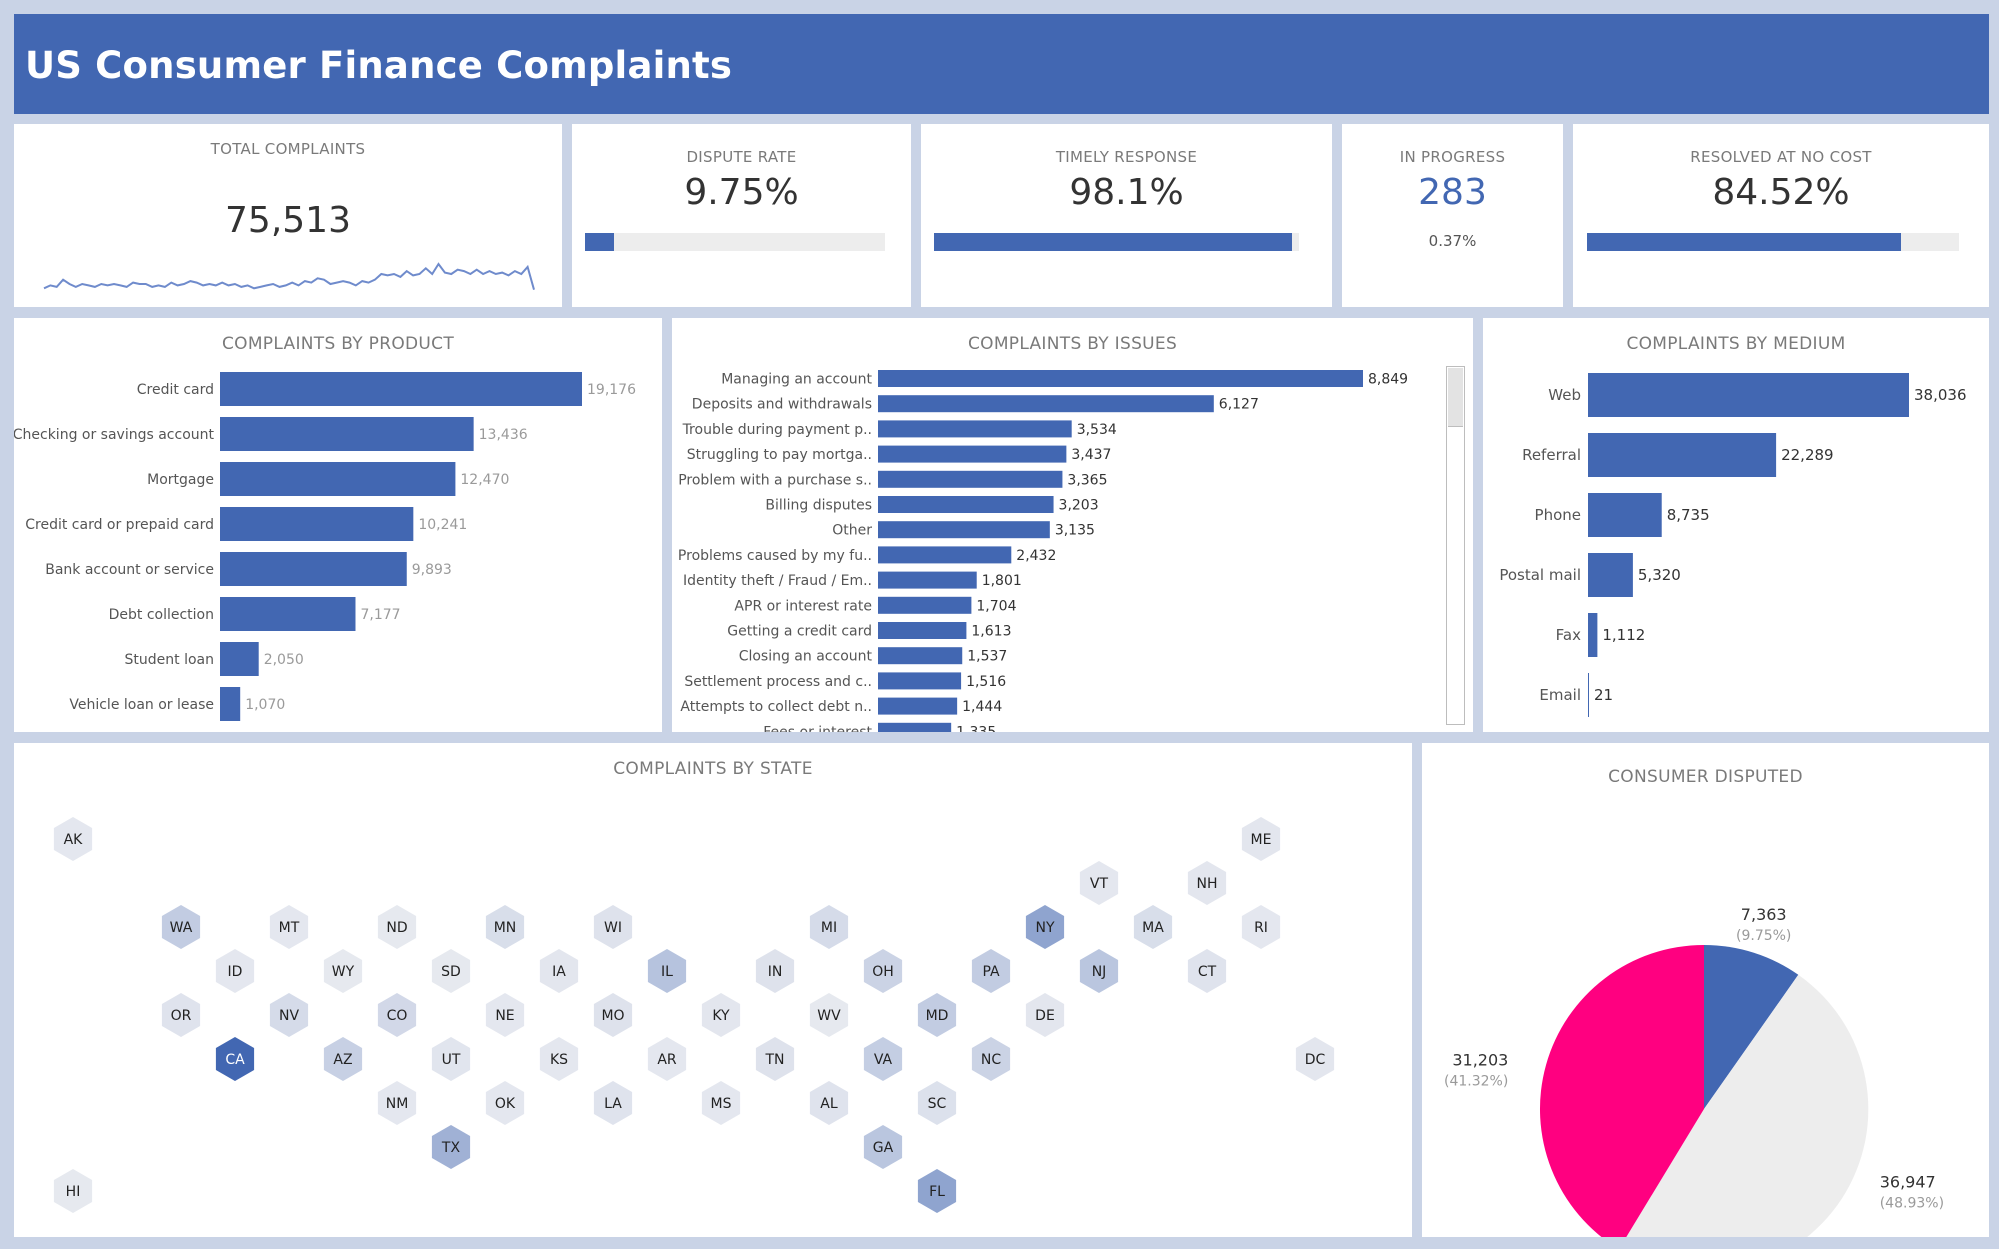 This screenshot has width=1999, height=1249. What do you see at coordinates (1688, 515) in the screenshot?
I see `value-label: 8,735` at bounding box center [1688, 515].